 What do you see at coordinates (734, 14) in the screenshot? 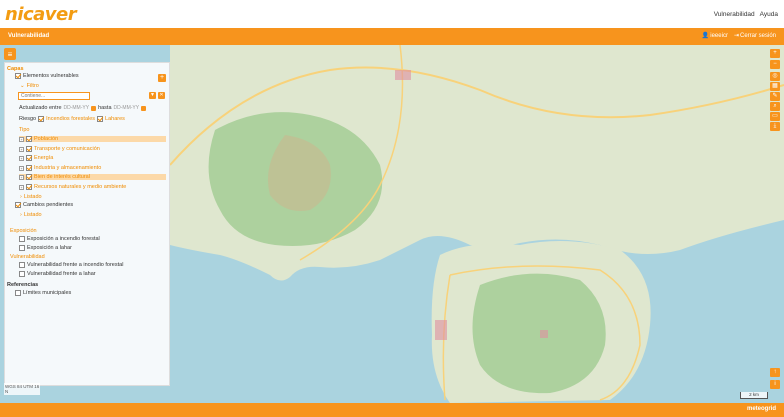
I see `link-vulnerabilidad: Vulnerabilidad` at bounding box center [734, 14].